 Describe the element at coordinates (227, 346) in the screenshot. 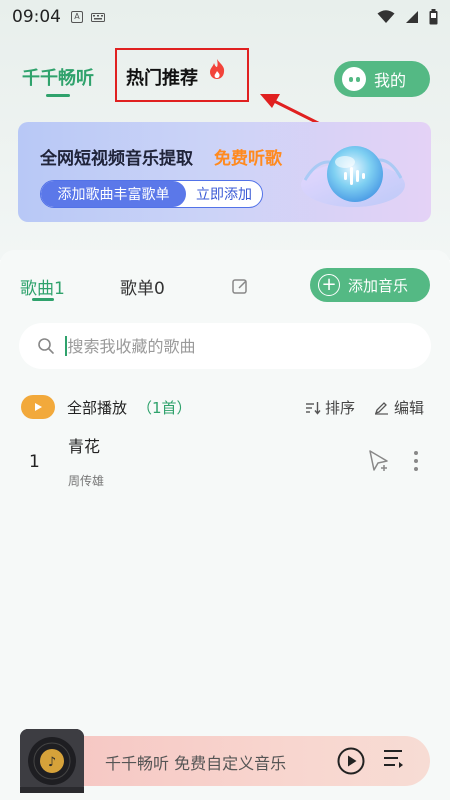

I see `search-input` at that location.